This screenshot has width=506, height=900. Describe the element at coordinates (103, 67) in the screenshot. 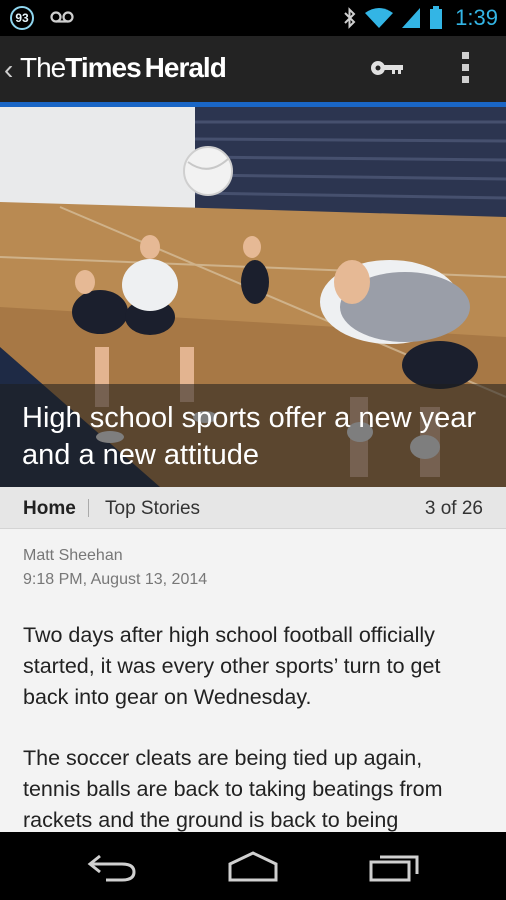

I see `brand-times: Times` at that location.